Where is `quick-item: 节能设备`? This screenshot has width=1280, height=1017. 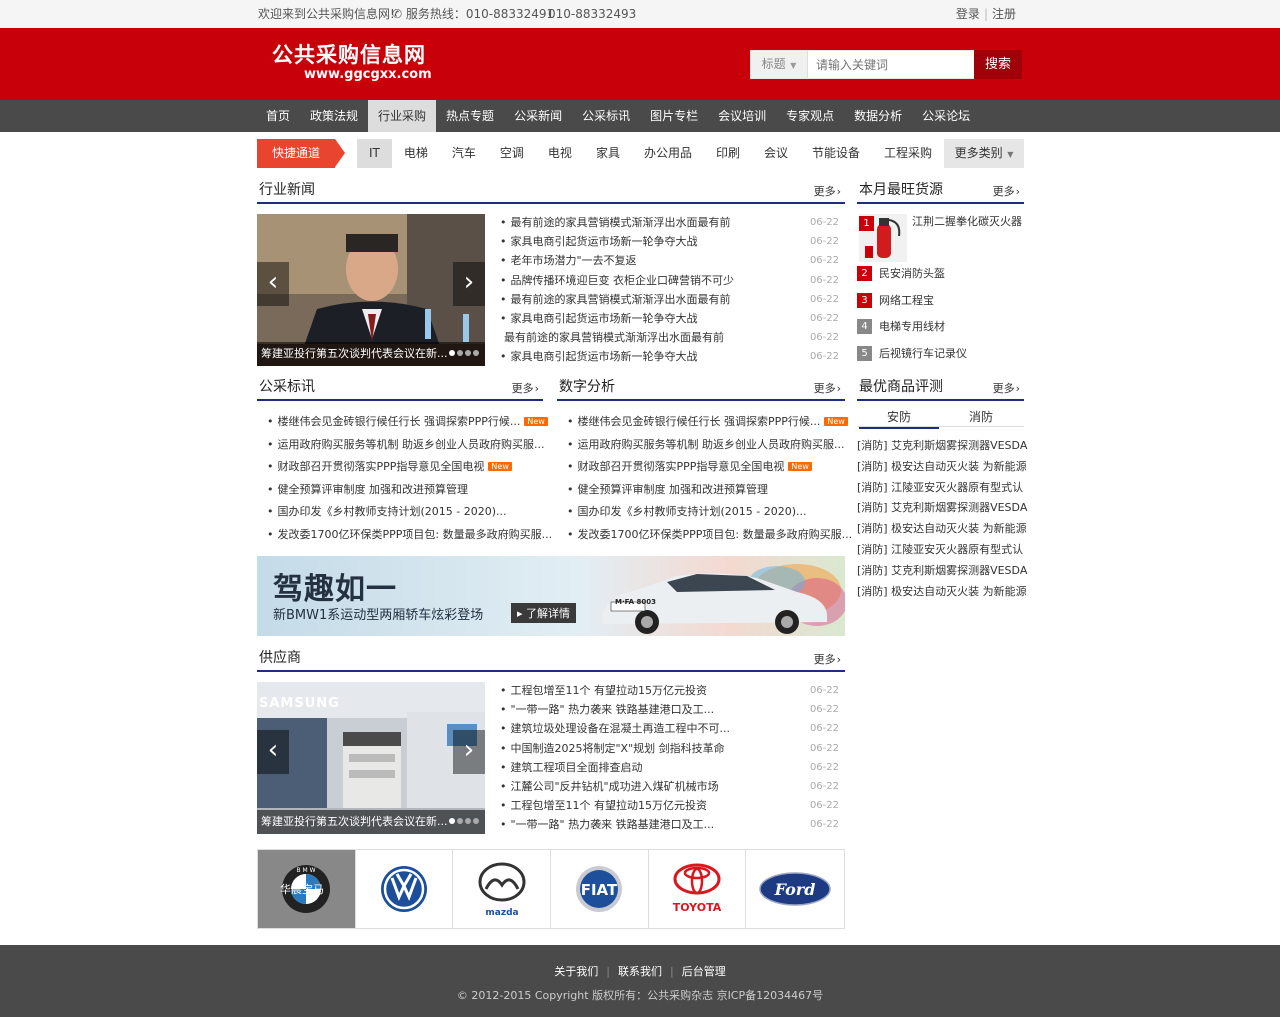 quick-item: 节能设备 is located at coordinates (836, 153).